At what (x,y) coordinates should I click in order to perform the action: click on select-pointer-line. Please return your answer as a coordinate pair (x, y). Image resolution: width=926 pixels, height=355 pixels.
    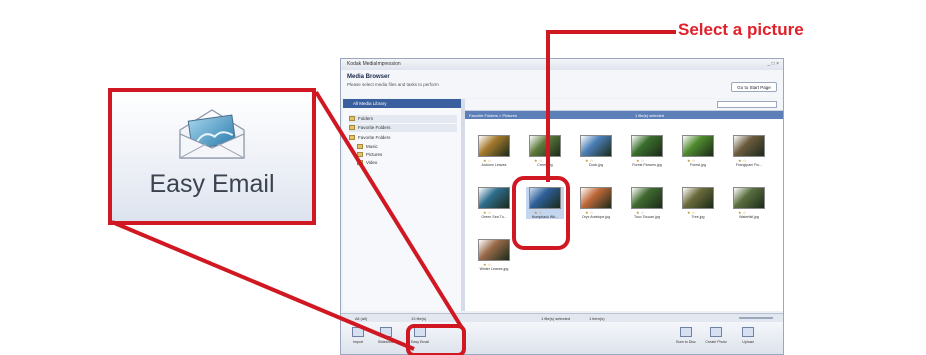
    Looking at the image, I should click on (611, 106).